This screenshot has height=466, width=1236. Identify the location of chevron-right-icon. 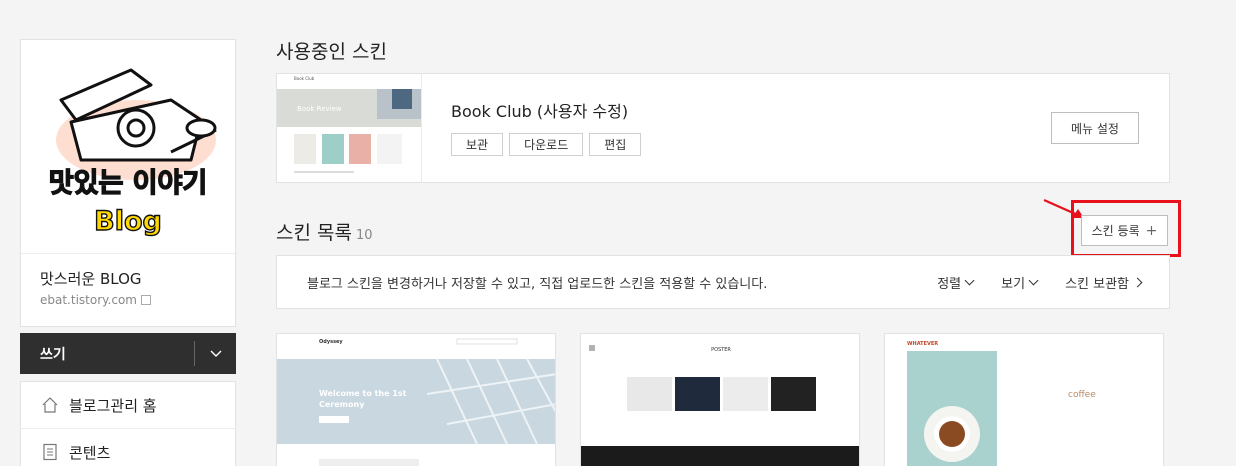
(1137, 282).